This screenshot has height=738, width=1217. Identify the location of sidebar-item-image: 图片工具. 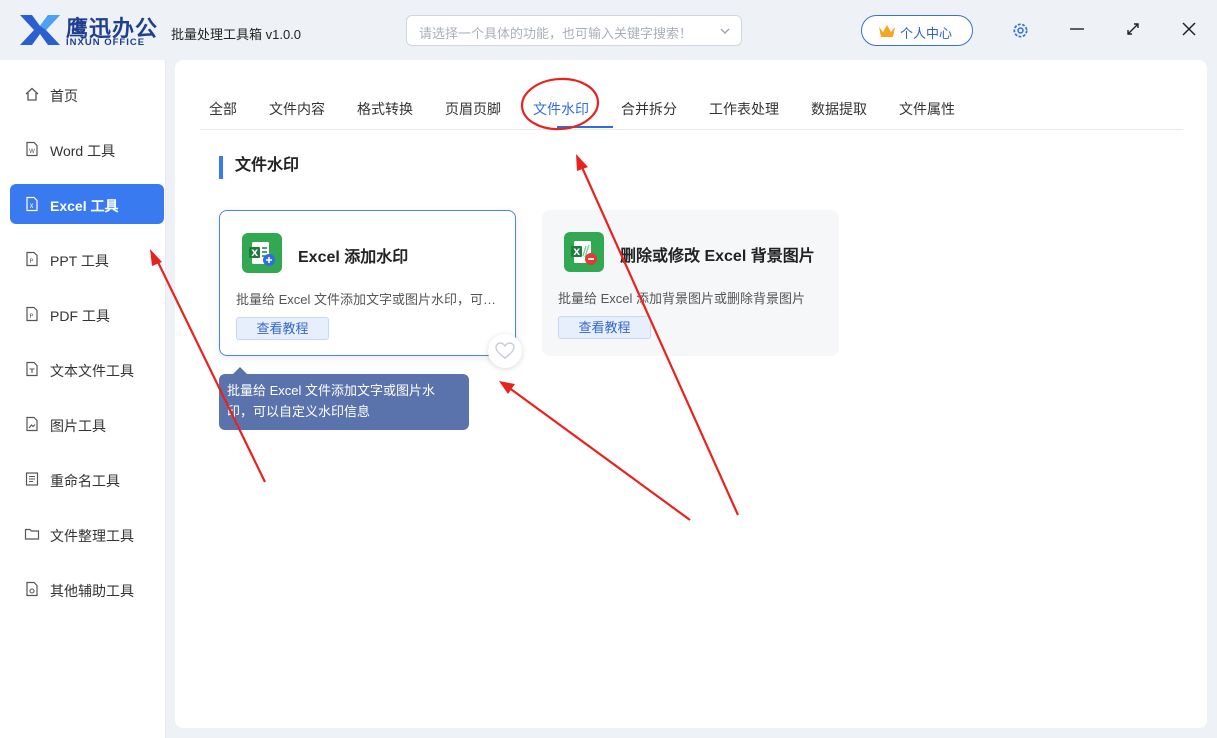
(87, 424).